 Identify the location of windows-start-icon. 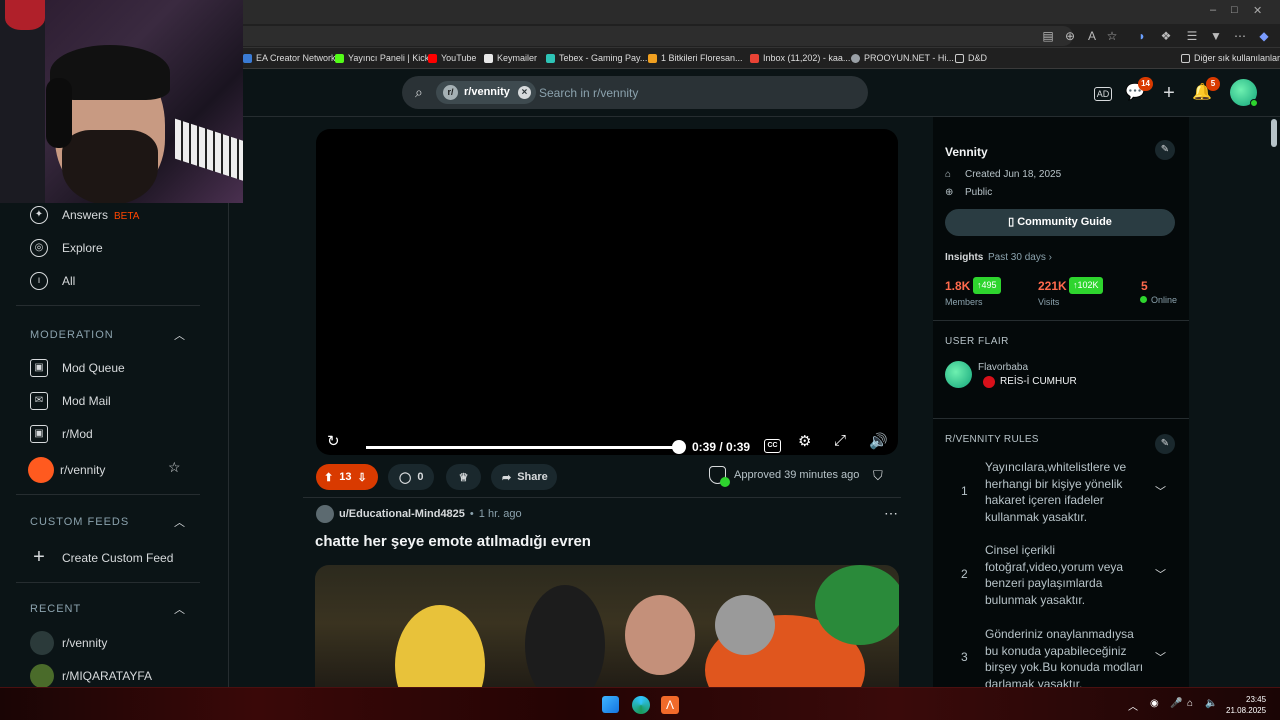
(610, 704).